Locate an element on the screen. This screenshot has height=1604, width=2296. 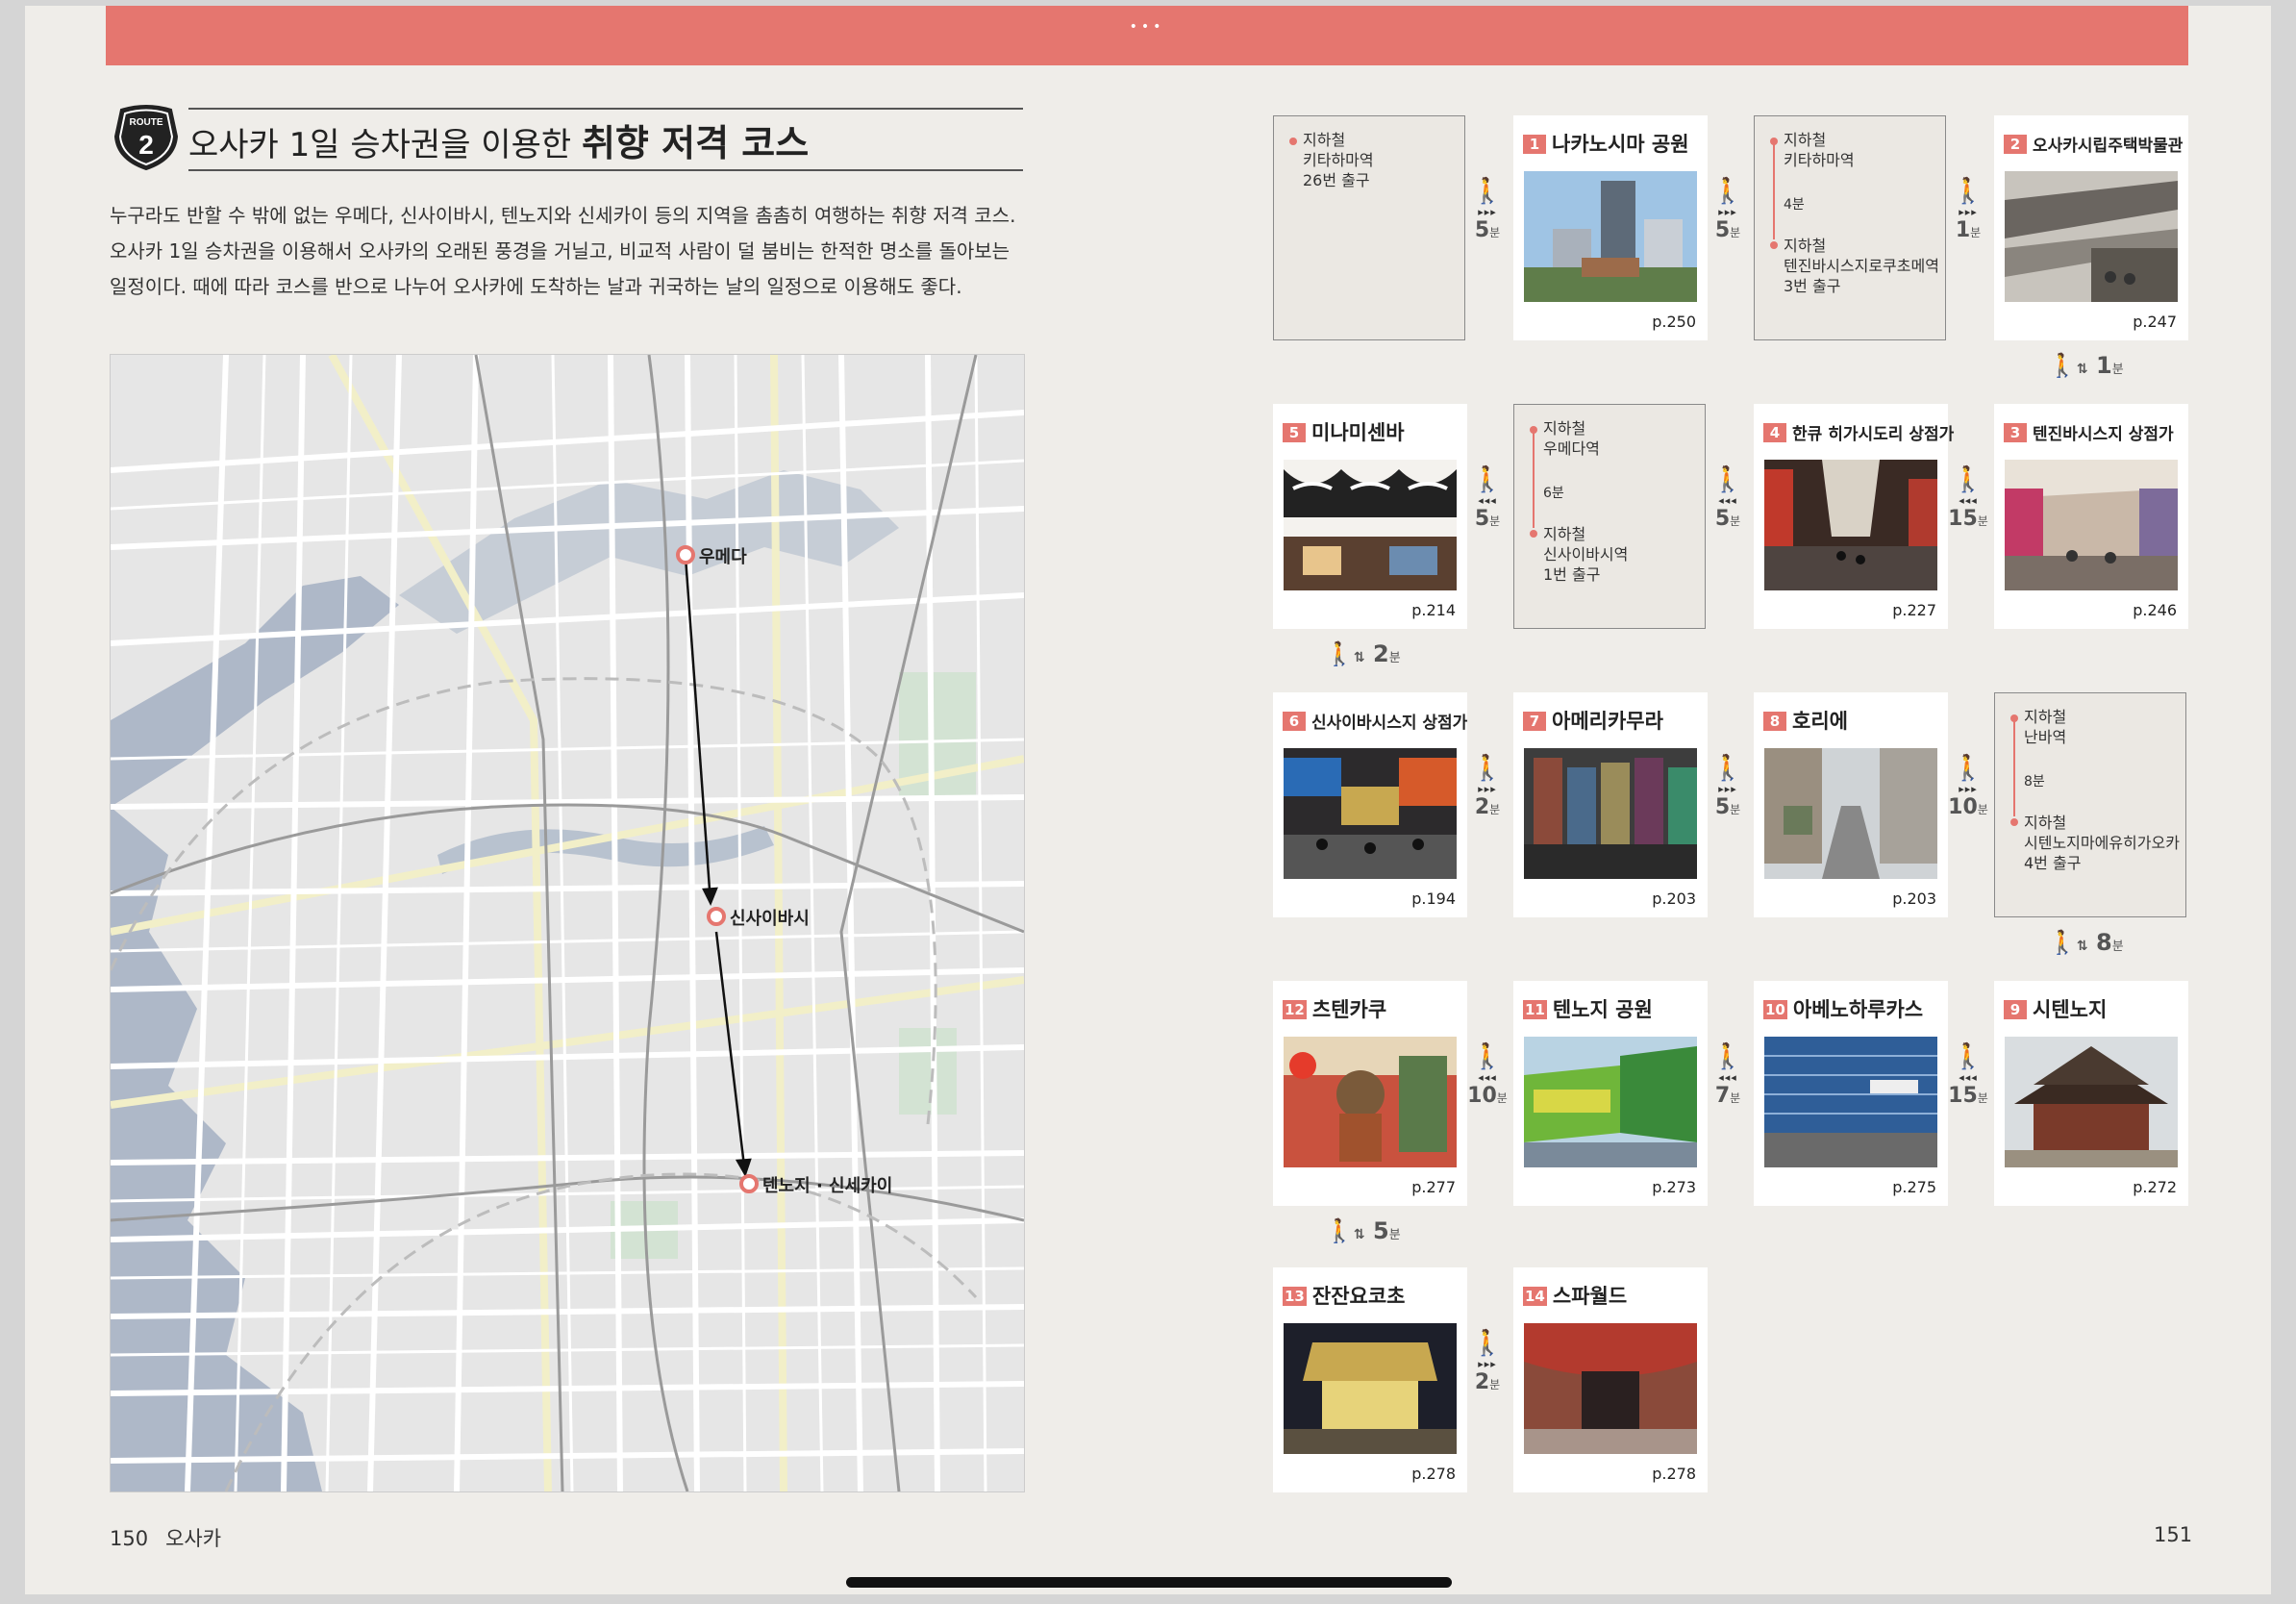
spot-card: 5 미나미센바 p.214 is located at coordinates (1370, 516).